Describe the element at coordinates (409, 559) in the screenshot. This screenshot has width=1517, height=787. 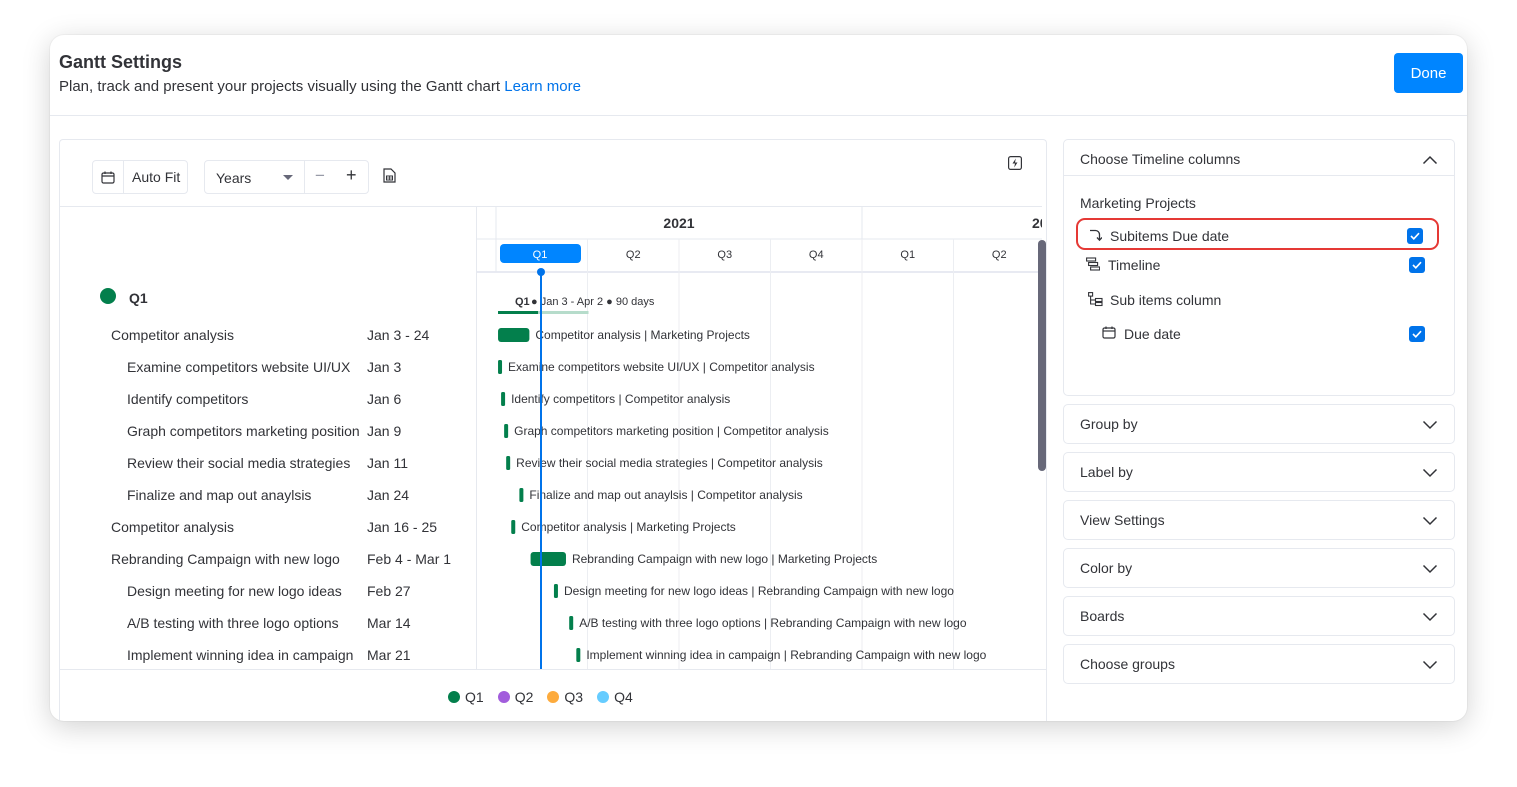
I see `item-date: Feb 4 - Mar 1` at that location.